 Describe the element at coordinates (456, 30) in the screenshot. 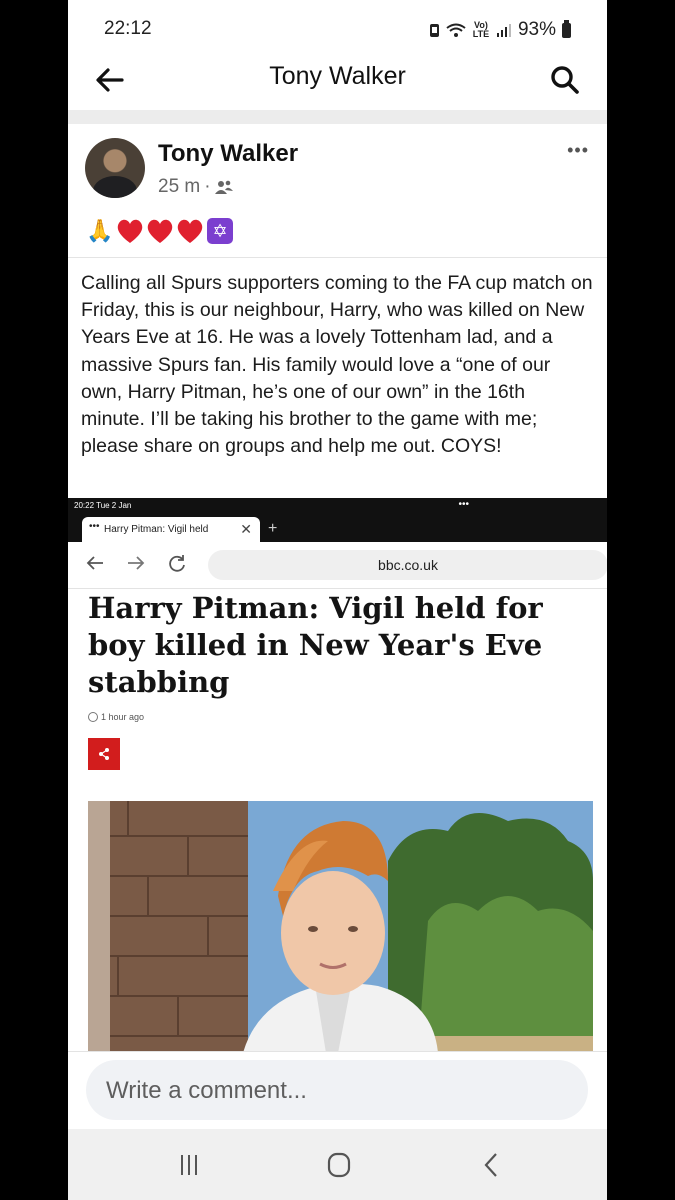

I see `wifi-icon` at that location.